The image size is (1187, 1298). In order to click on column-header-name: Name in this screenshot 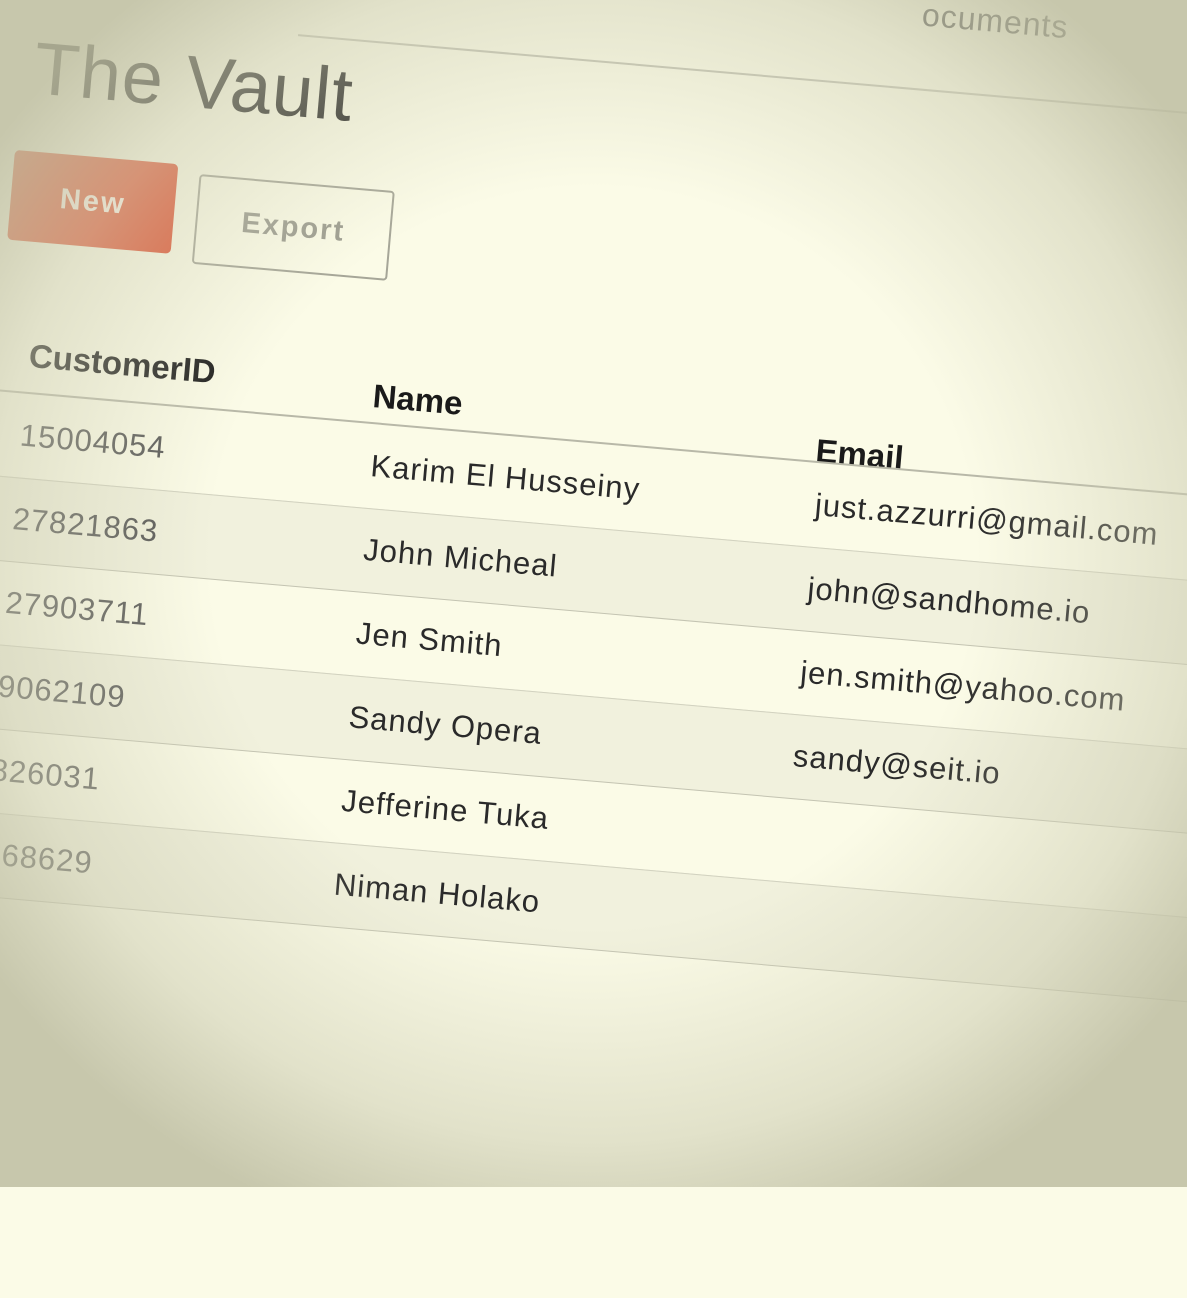, I will do `click(417, 400)`.